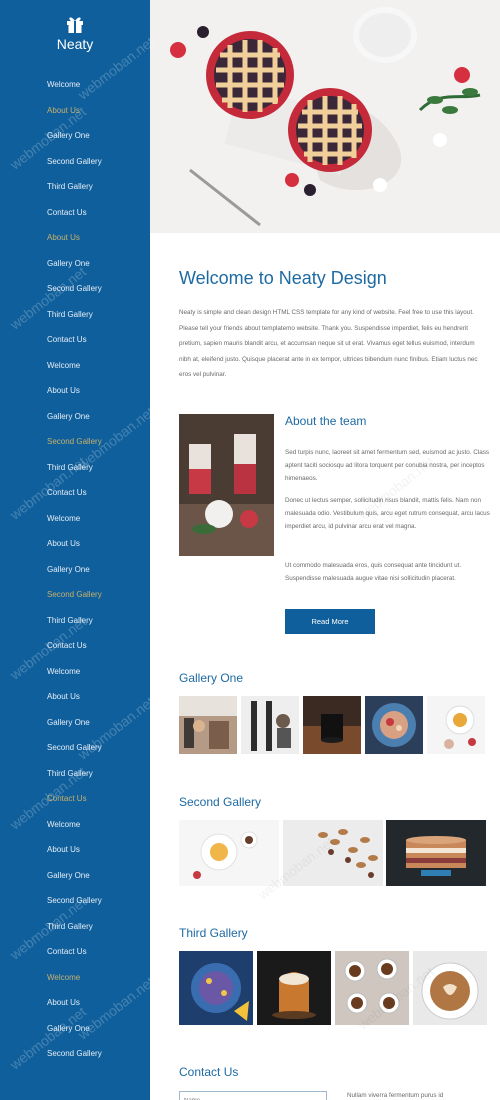  What do you see at coordinates (75, 25) in the screenshot?
I see `gift-icon` at bounding box center [75, 25].